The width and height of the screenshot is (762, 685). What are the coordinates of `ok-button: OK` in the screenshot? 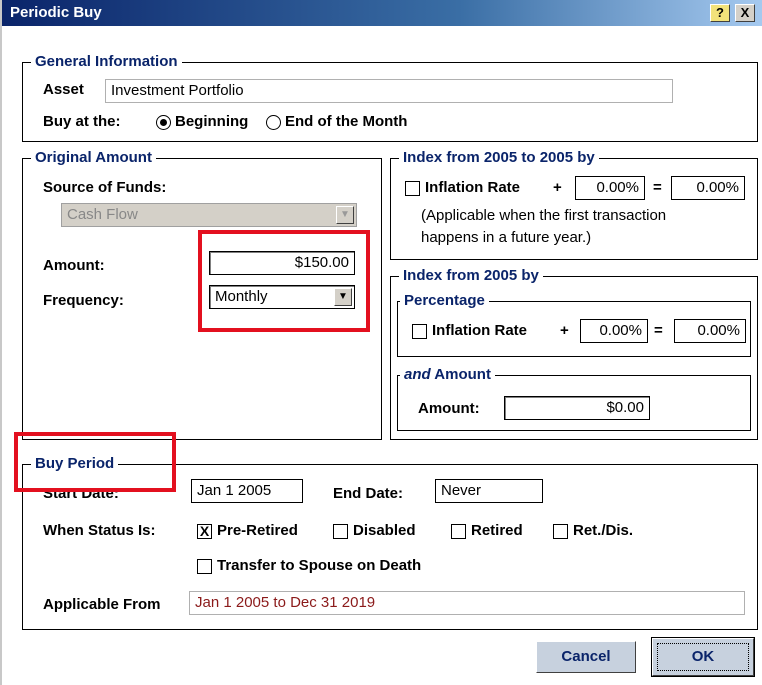 It's located at (703, 657).